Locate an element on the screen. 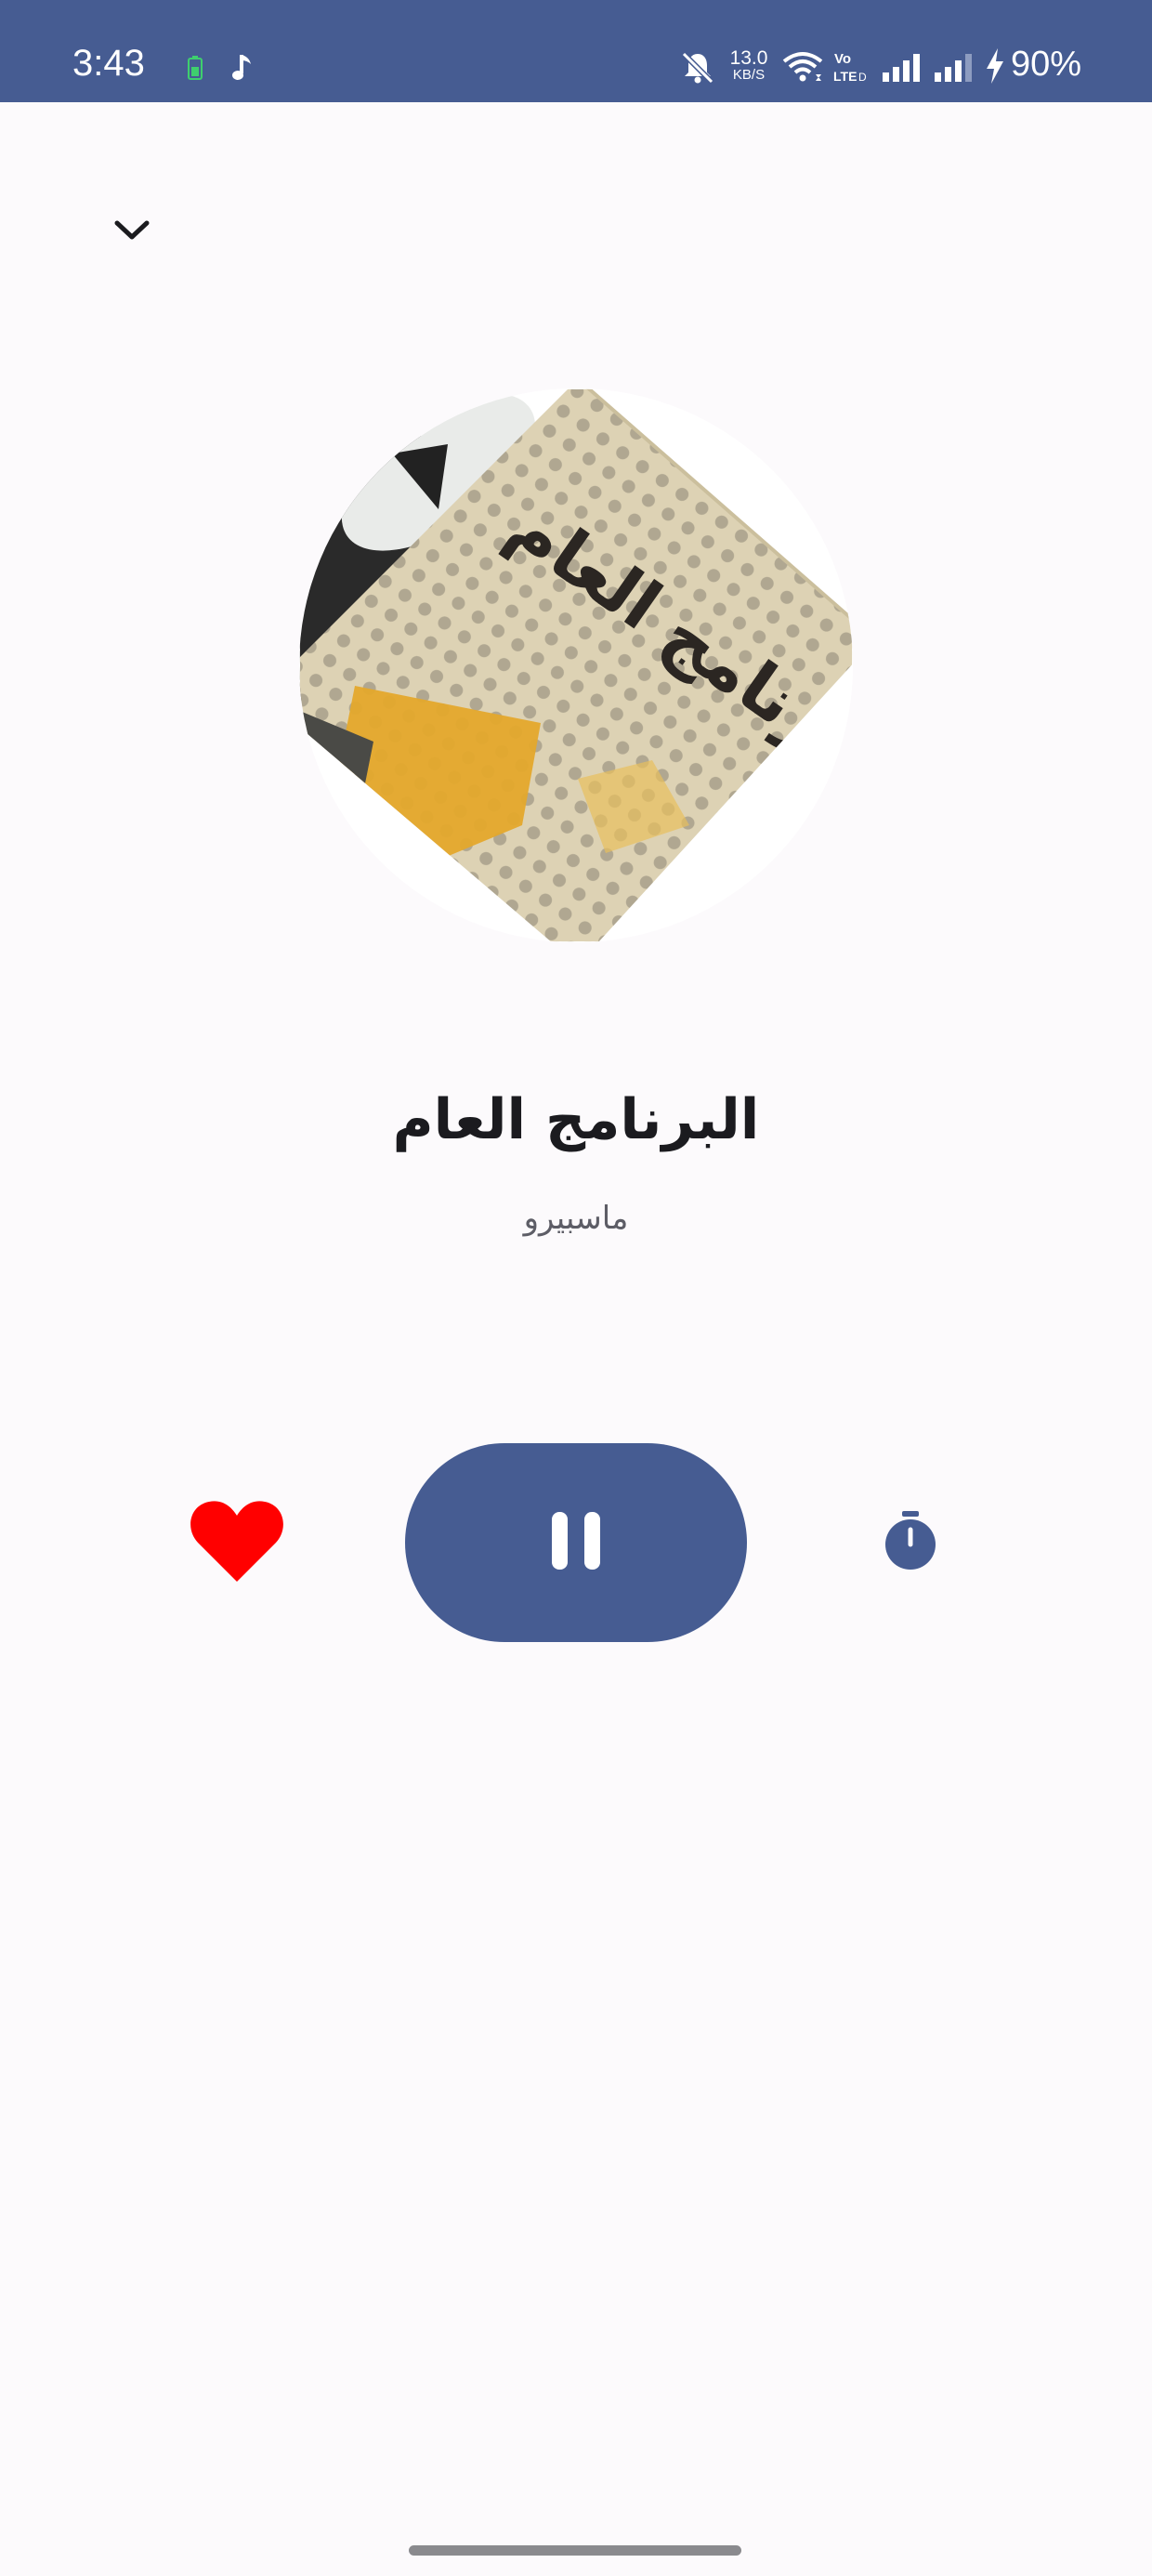  artwork-image: البرنامج العام is located at coordinates (576, 665).